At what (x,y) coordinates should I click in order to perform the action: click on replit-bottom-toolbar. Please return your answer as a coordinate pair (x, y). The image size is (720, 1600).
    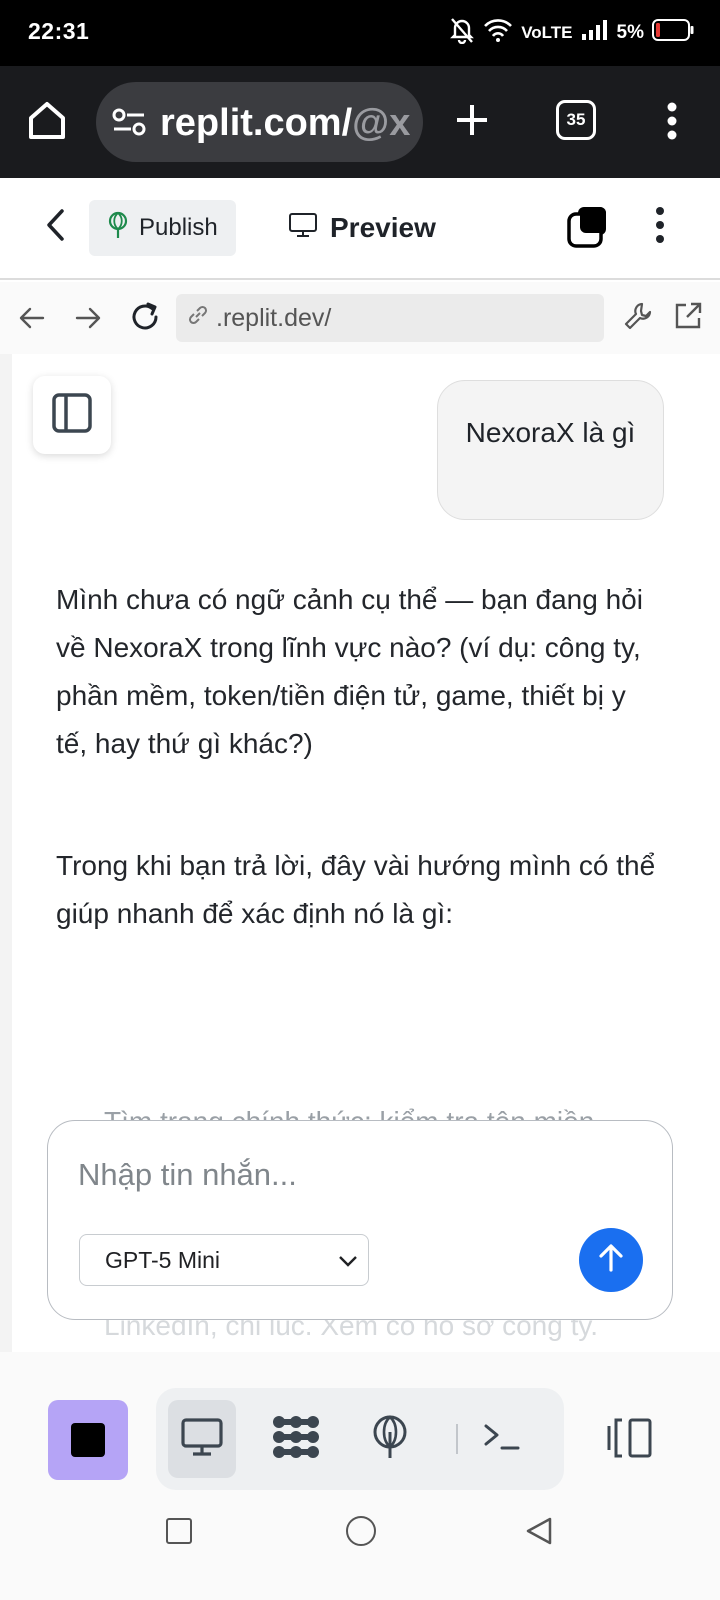
    Looking at the image, I should click on (360, 1426).